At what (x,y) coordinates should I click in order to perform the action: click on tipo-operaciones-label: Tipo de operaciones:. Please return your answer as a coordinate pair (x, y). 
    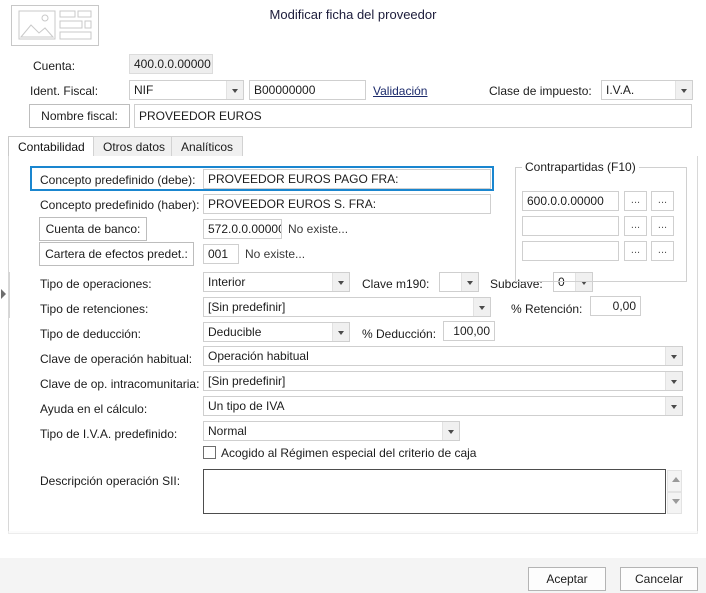
    Looking at the image, I should click on (96, 284).